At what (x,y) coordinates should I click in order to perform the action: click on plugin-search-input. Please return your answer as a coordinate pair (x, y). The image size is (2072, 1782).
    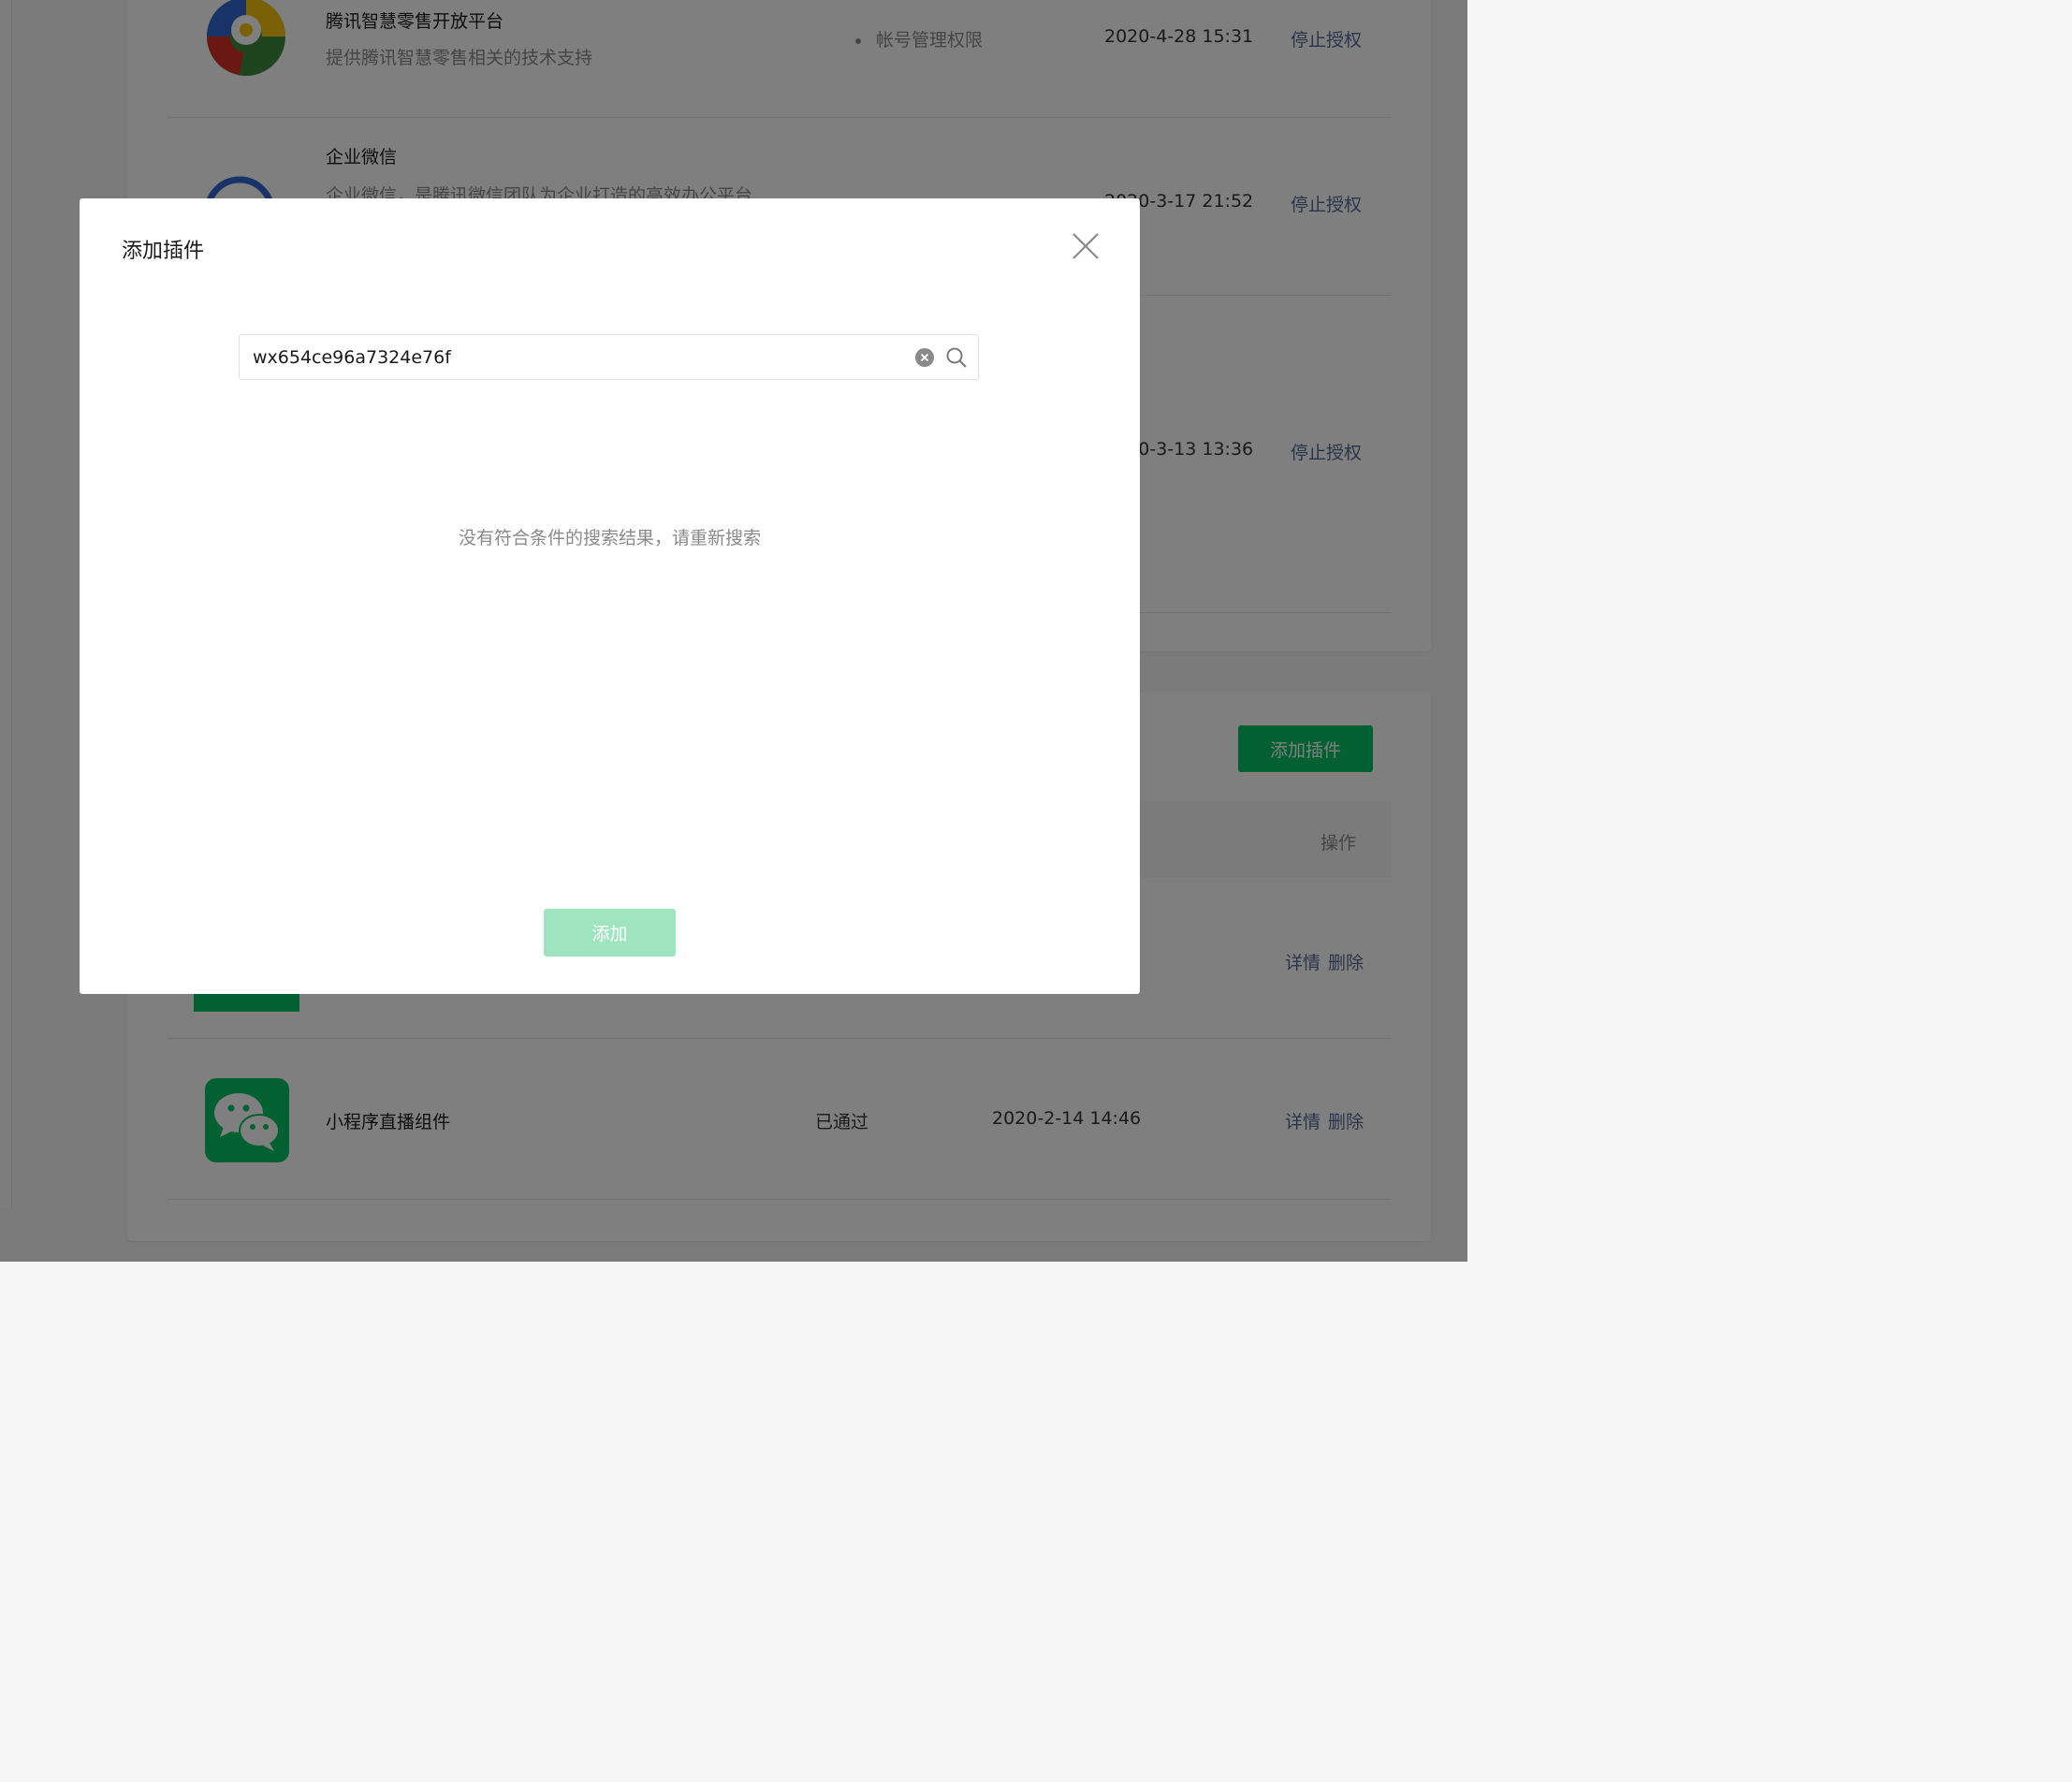
    Looking at the image, I should click on (575, 357).